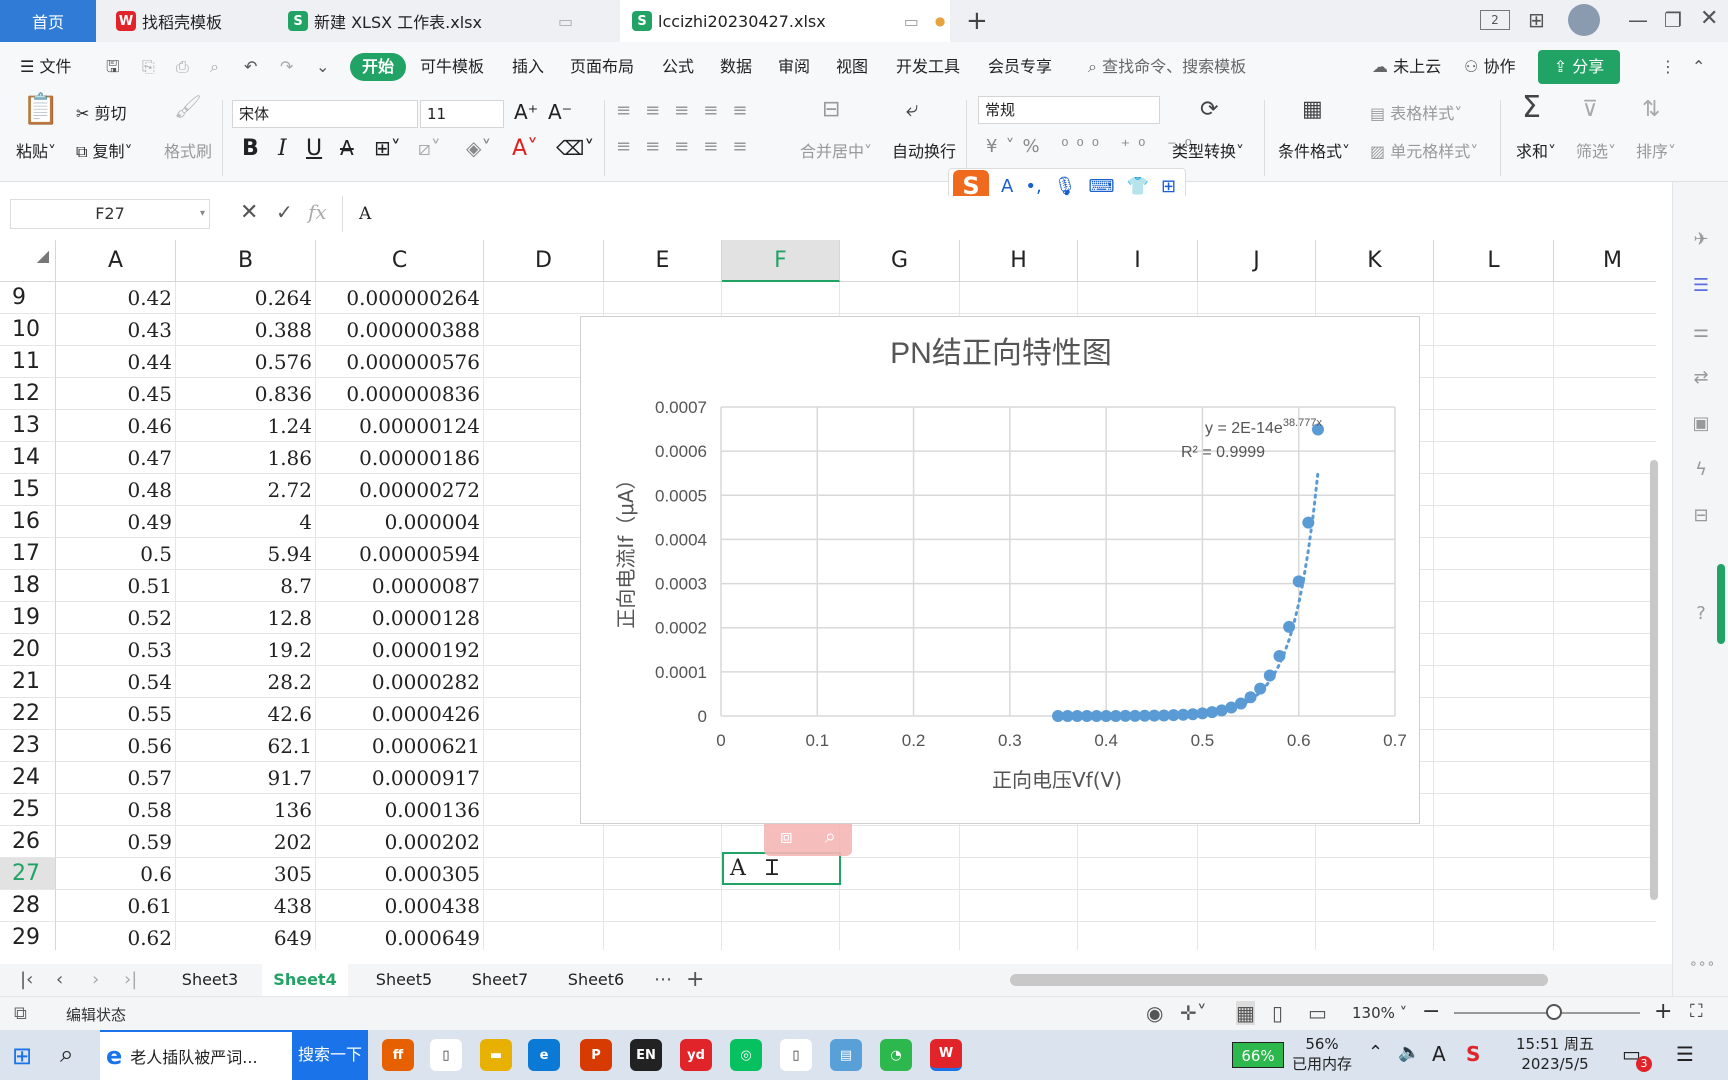  Describe the element at coordinates (1258, 1055) in the screenshot. I see `battery-indicator: 66%` at that location.